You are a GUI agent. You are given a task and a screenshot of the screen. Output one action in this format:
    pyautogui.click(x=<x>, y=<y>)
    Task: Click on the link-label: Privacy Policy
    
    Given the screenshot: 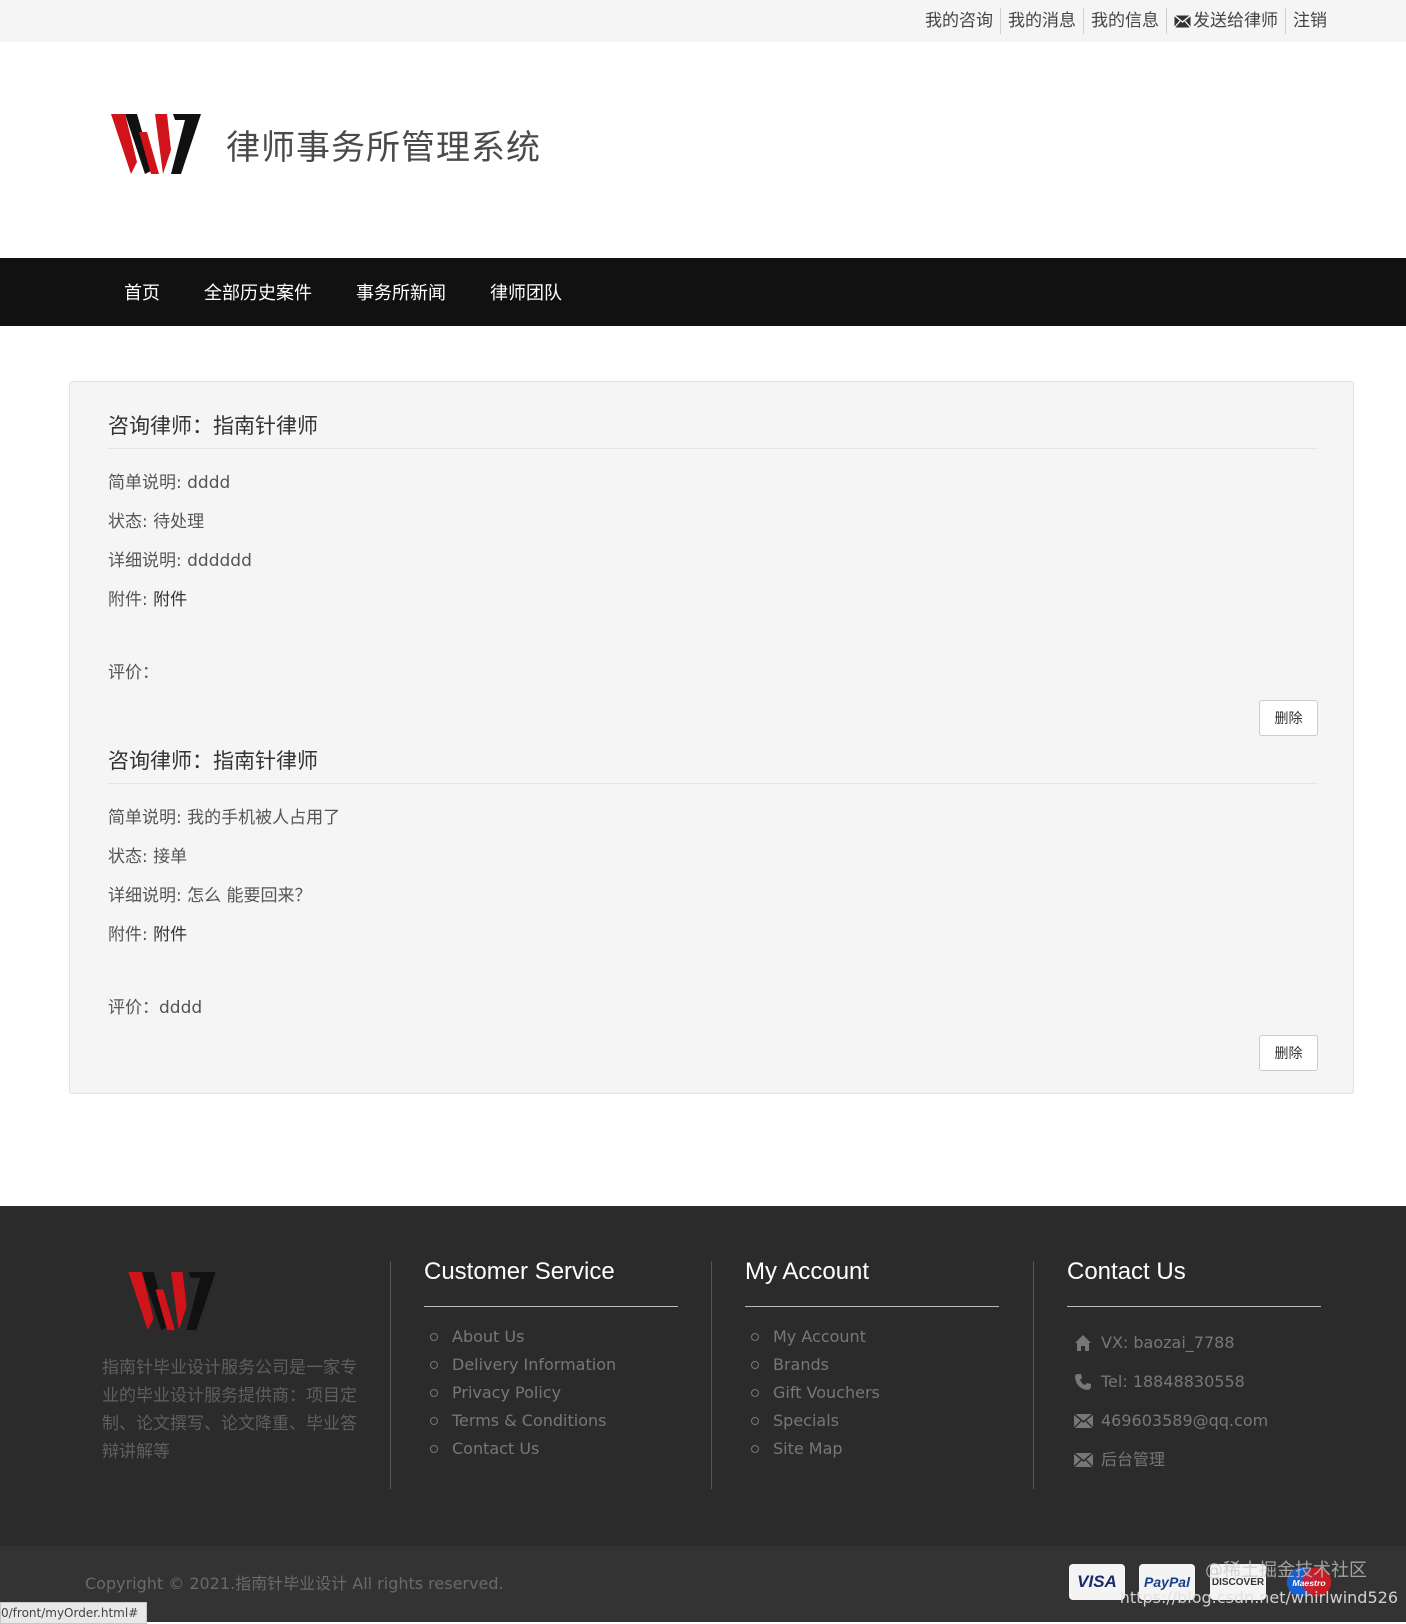 What is the action you would take?
    pyautogui.click(x=507, y=1392)
    